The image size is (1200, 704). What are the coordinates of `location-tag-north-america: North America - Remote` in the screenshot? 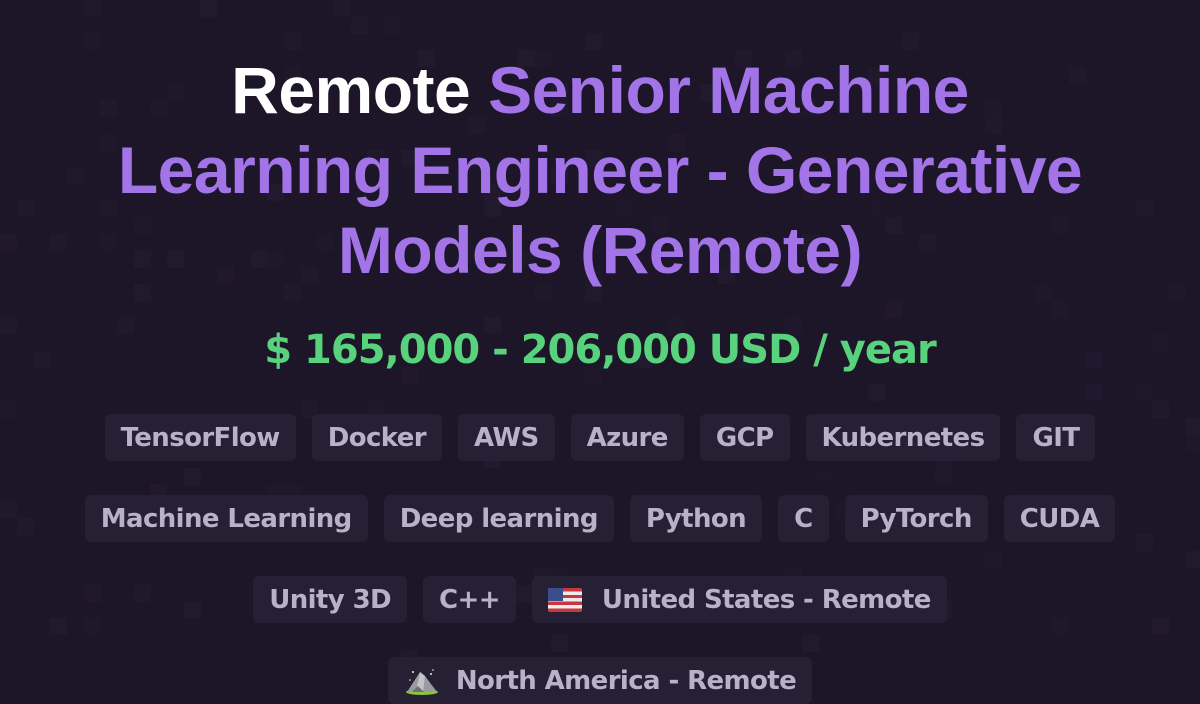 It's located at (600, 680).